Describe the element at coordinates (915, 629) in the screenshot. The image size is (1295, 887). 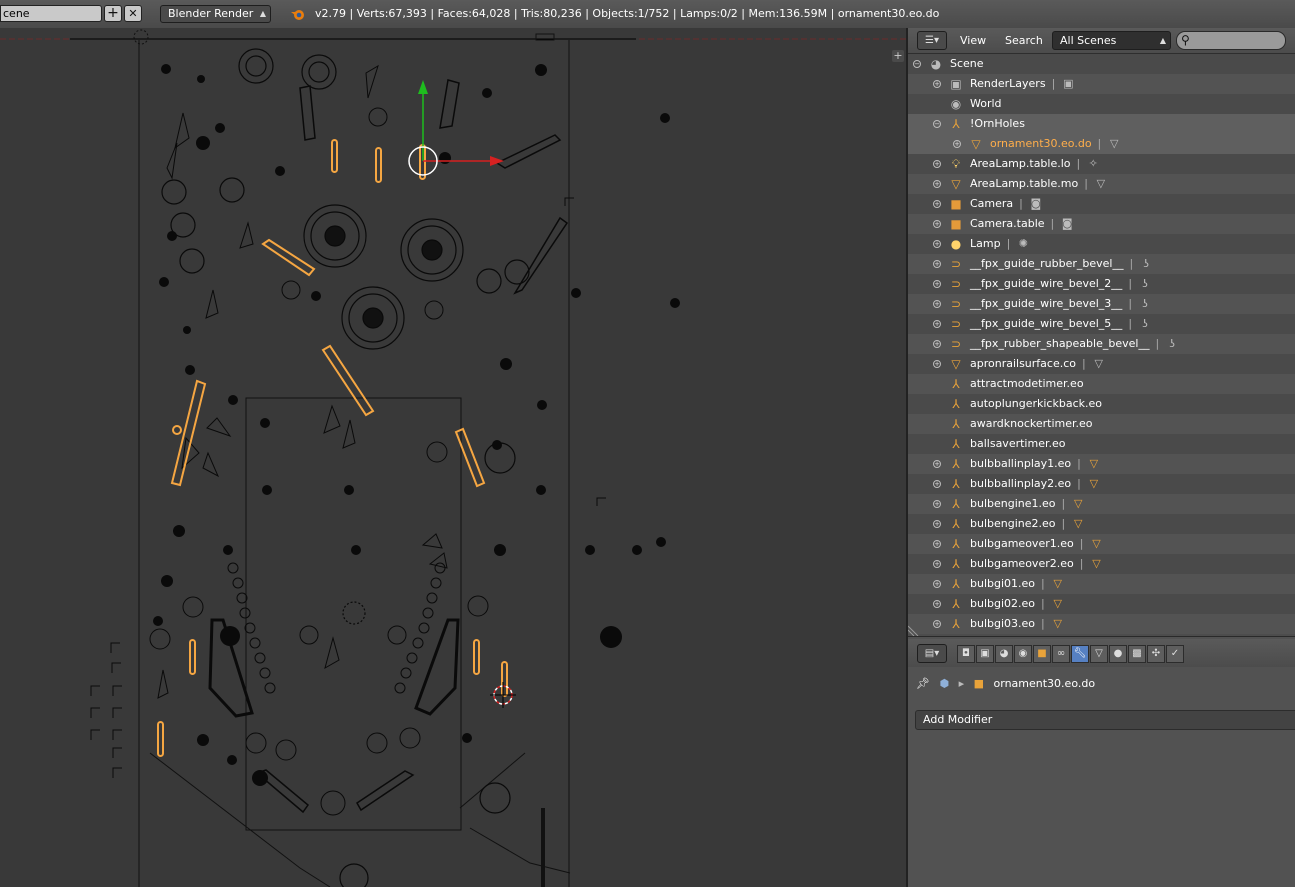
I see `resize-grip-icon` at that location.